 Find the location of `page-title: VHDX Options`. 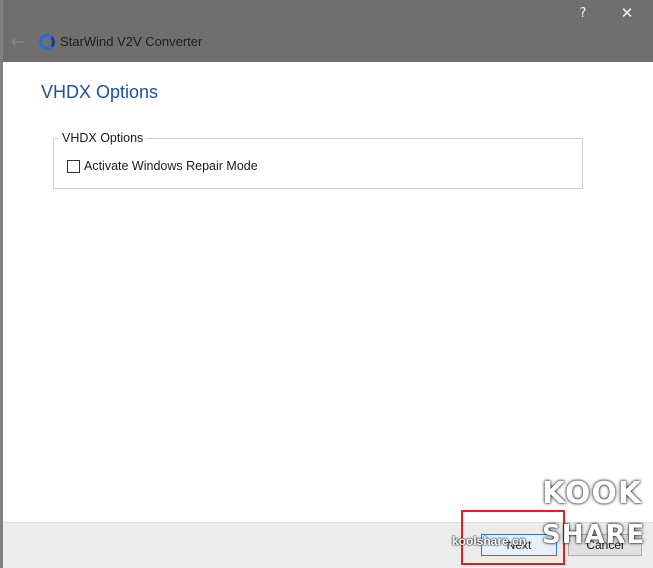

page-title: VHDX Options is located at coordinates (100, 92).